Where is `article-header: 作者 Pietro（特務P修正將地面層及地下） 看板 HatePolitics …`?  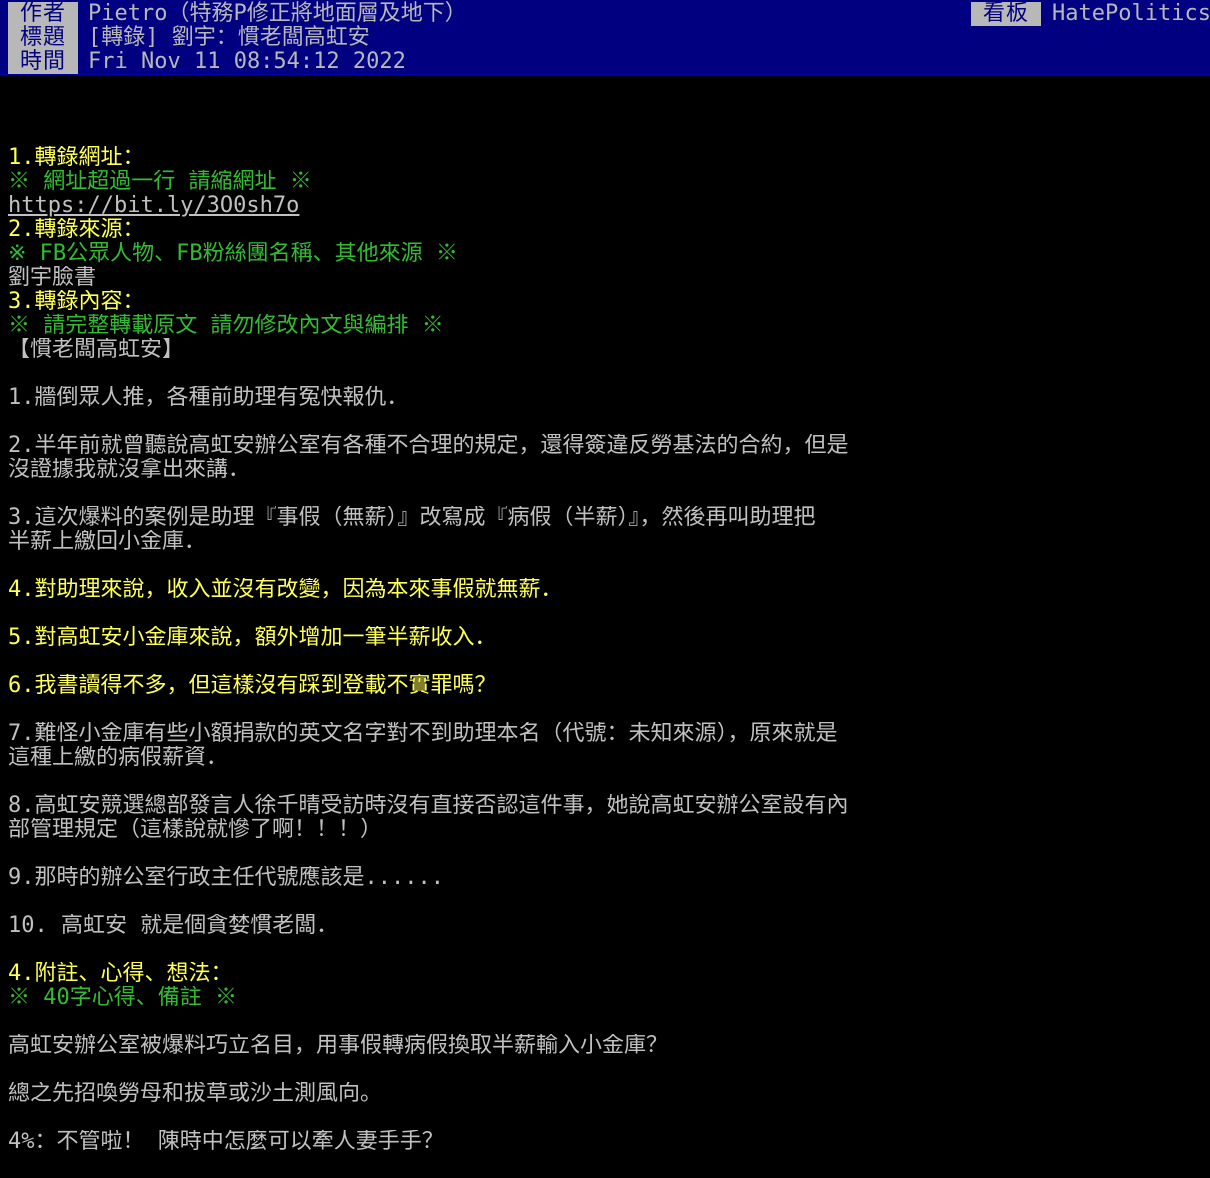 article-header: 作者 Pietro（特務P修正將地面層及地下） 看板 HatePolitics … is located at coordinates (605, 37).